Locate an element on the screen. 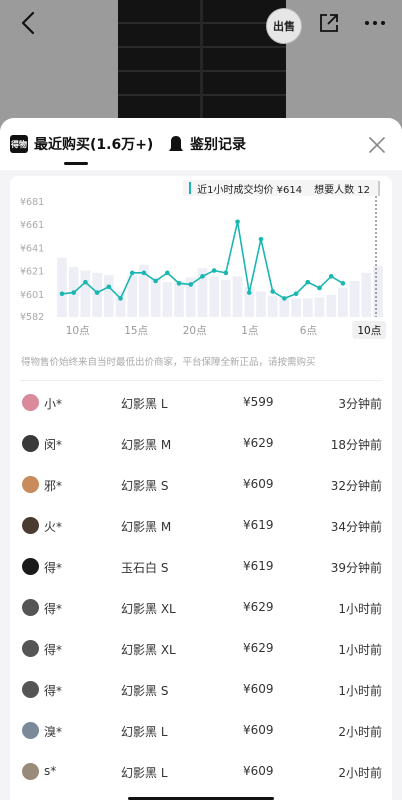 Image resolution: width=402 pixels, height=800 pixels. y-tick-label: ¥661 is located at coordinates (32, 225).